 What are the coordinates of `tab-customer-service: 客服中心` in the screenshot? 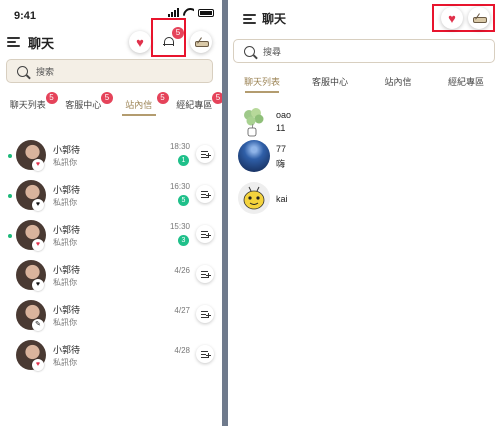 It's located at (330, 84).